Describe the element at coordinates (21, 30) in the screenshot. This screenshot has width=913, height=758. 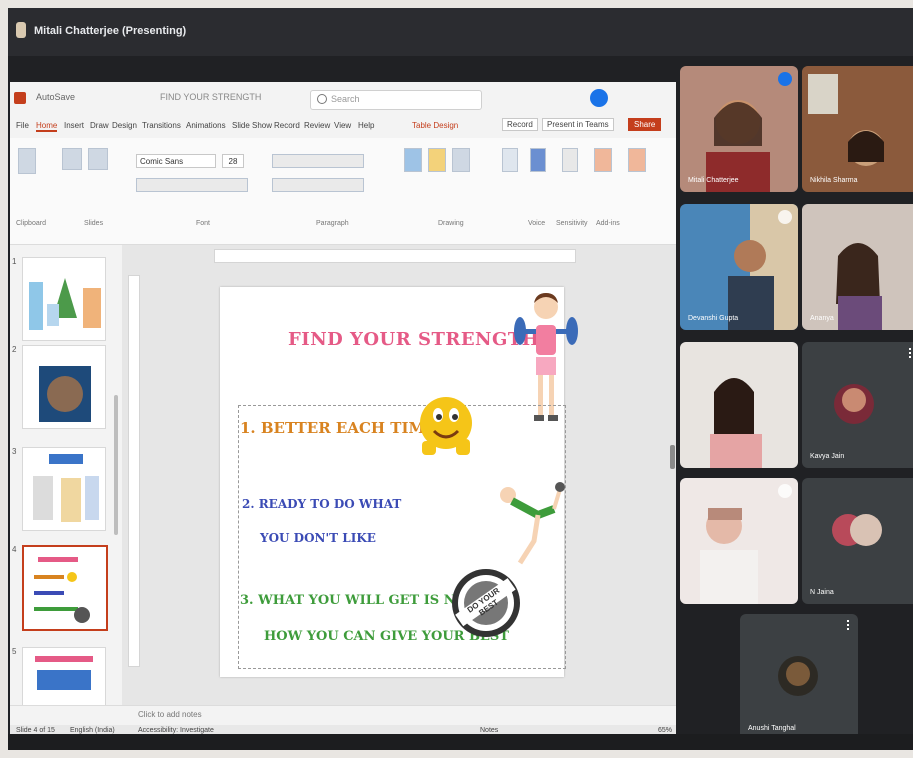
I see `presenter-icon` at that location.